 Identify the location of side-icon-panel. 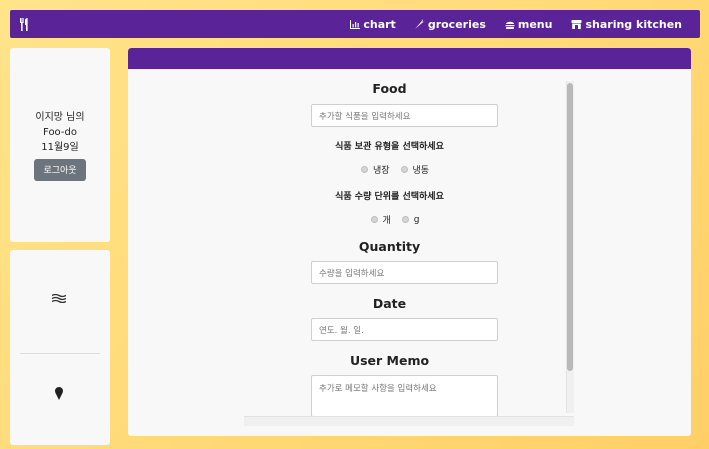
(60, 347).